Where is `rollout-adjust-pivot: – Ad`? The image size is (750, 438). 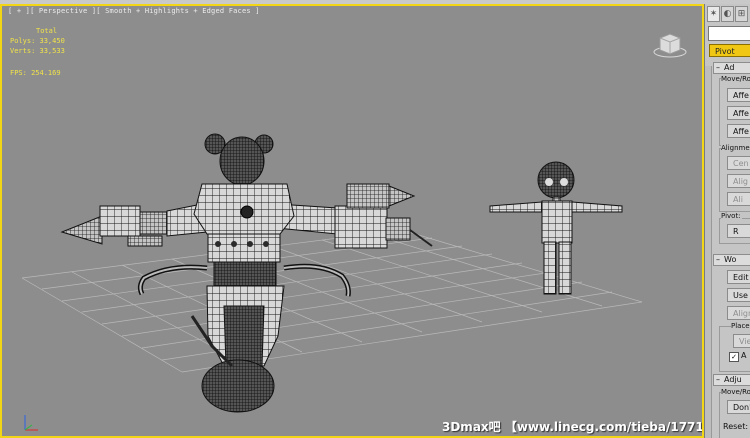
rollout-adjust-pivot: – Ad is located at coordinates (731, 68).